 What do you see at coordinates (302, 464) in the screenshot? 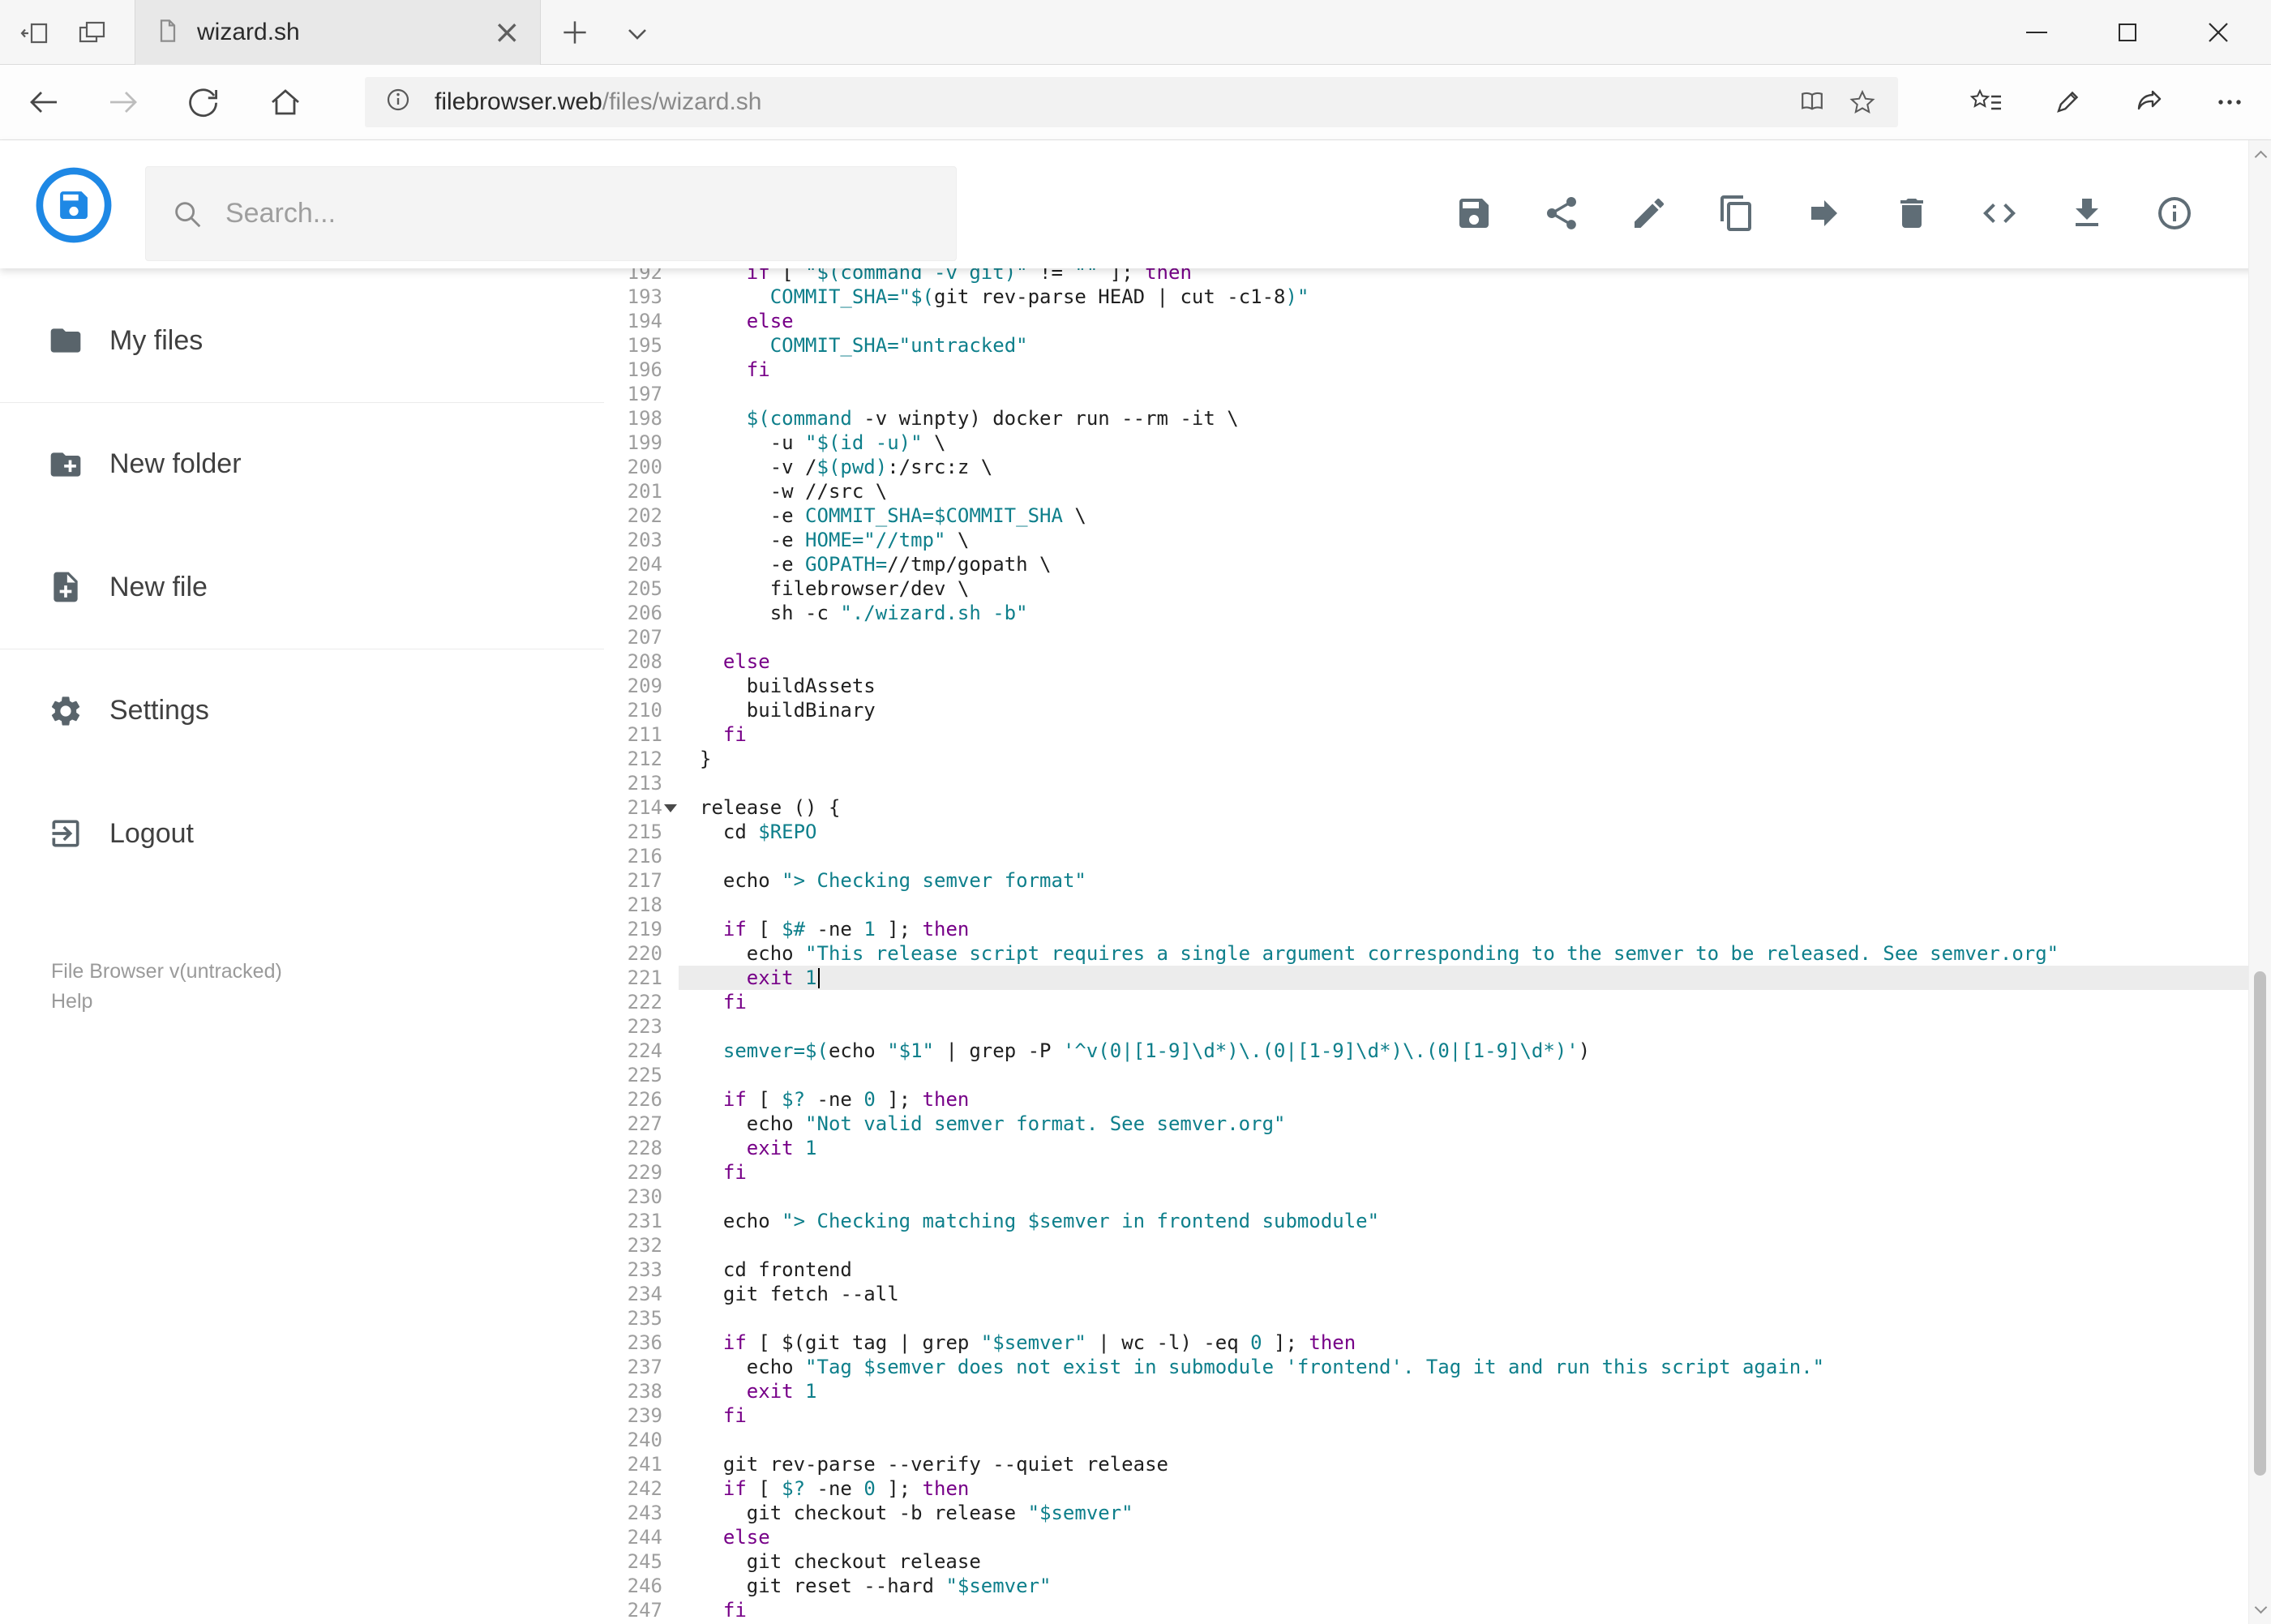
I see `sidebar-item-new-folder: New folder` at bounding box center [302, 464].